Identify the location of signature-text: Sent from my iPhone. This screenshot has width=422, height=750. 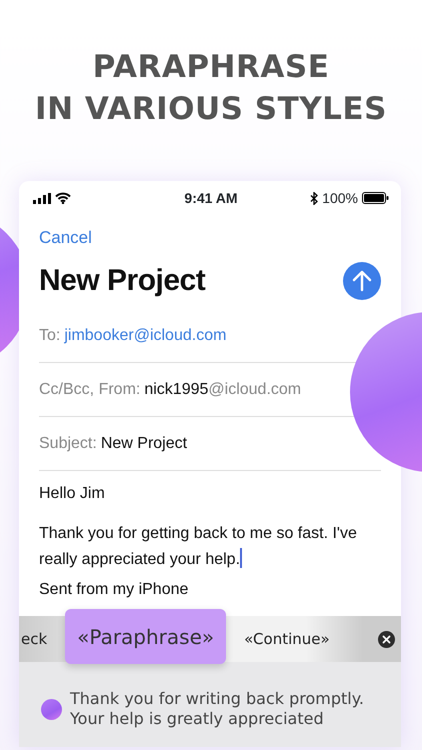
(114, 590).